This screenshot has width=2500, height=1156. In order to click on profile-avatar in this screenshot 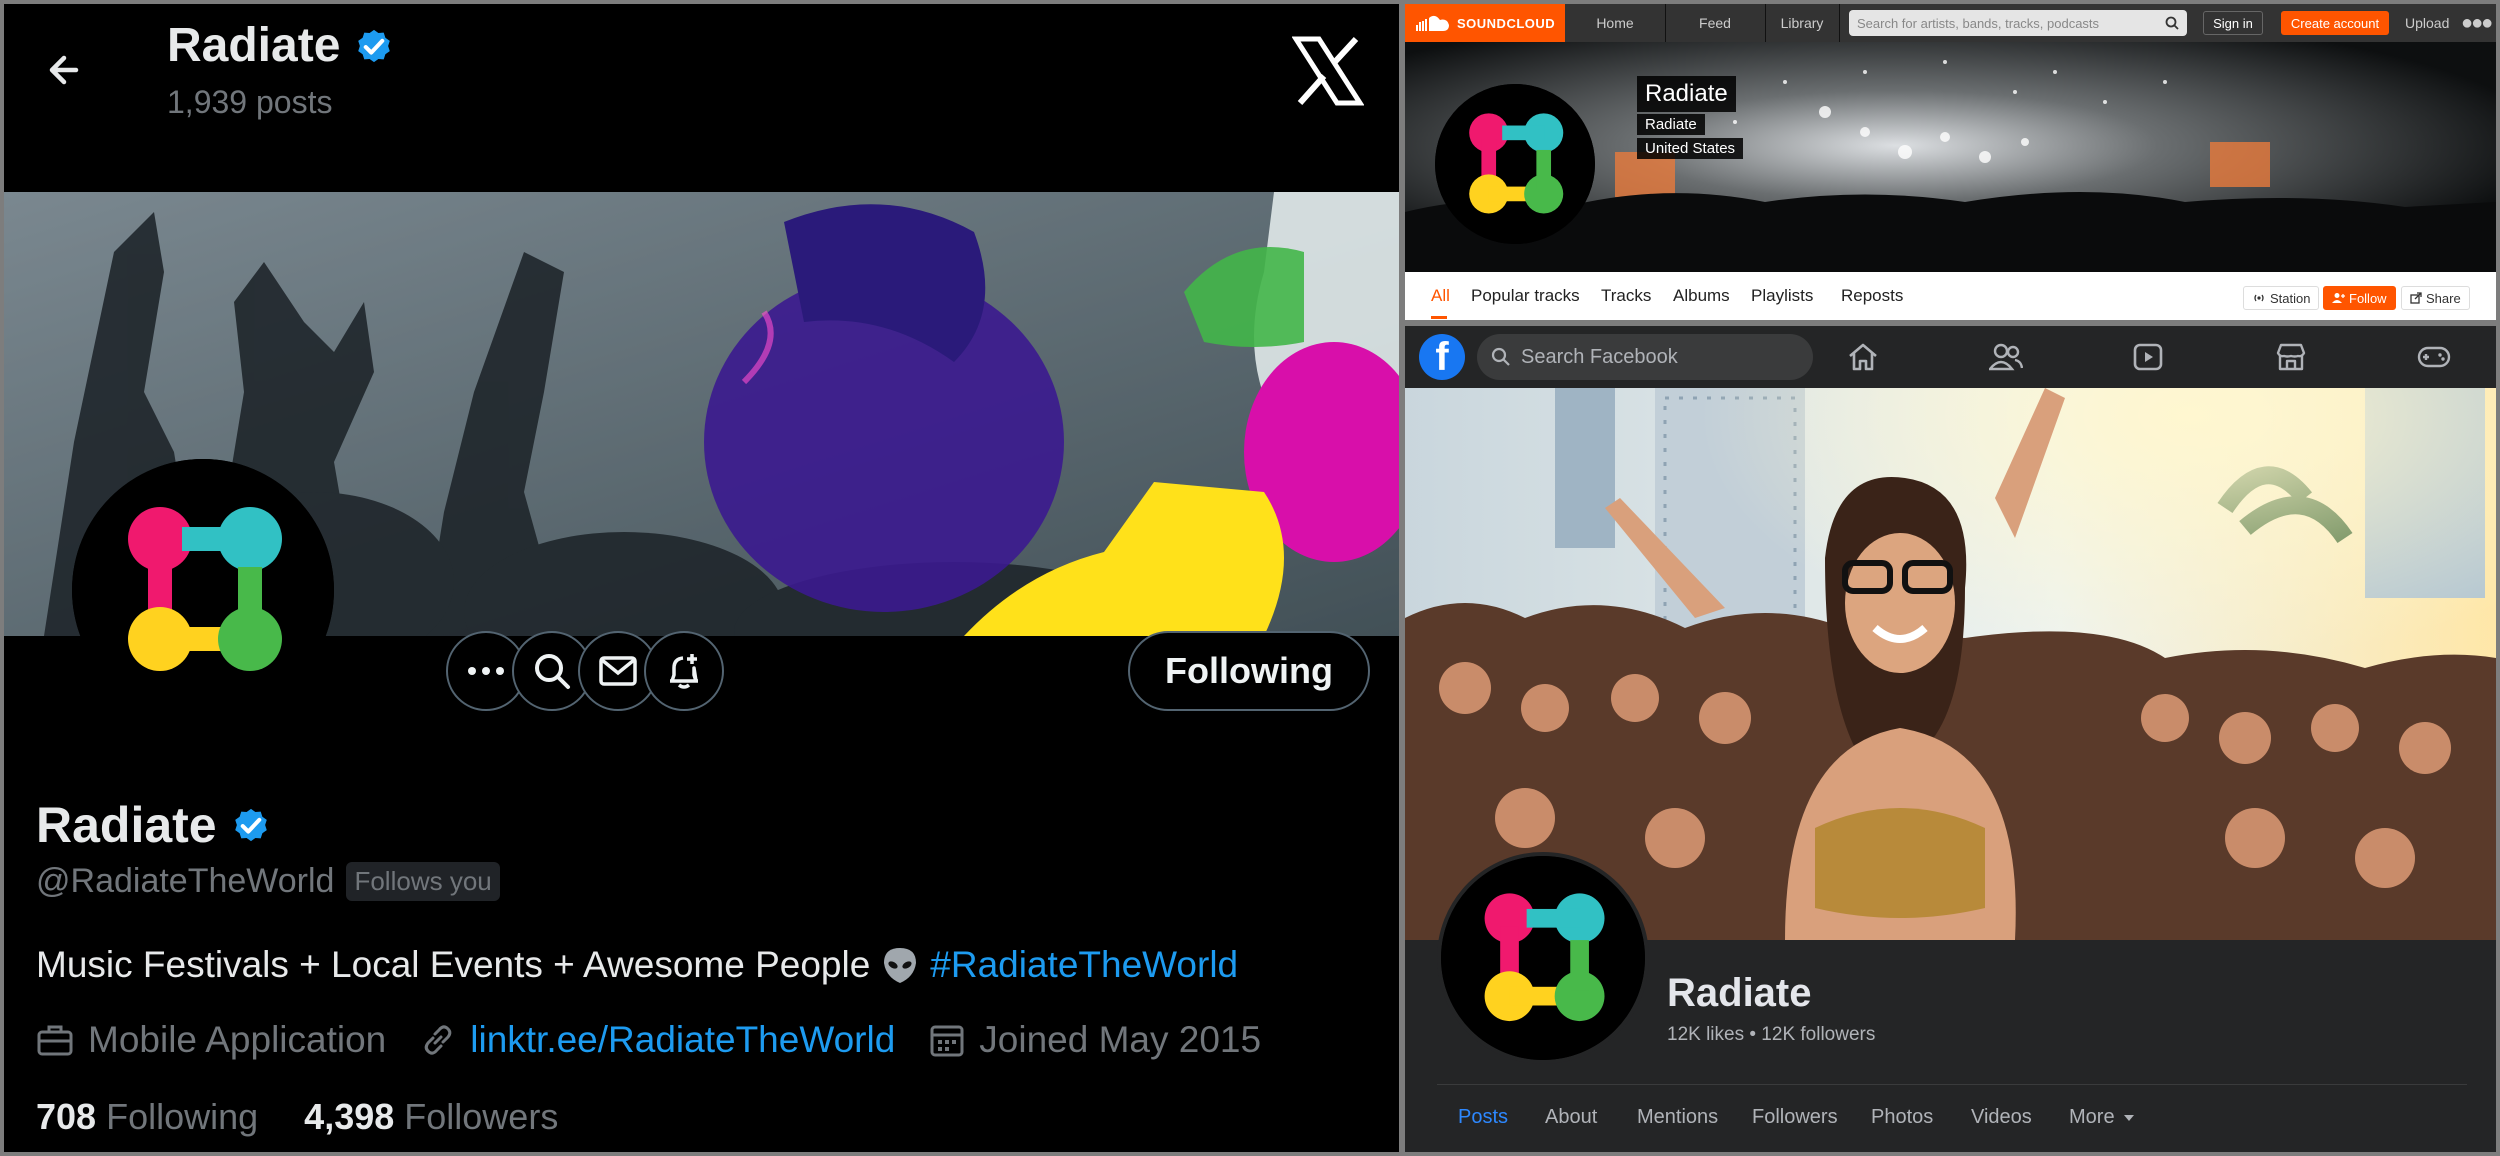, I will do `click(203, 590)`.